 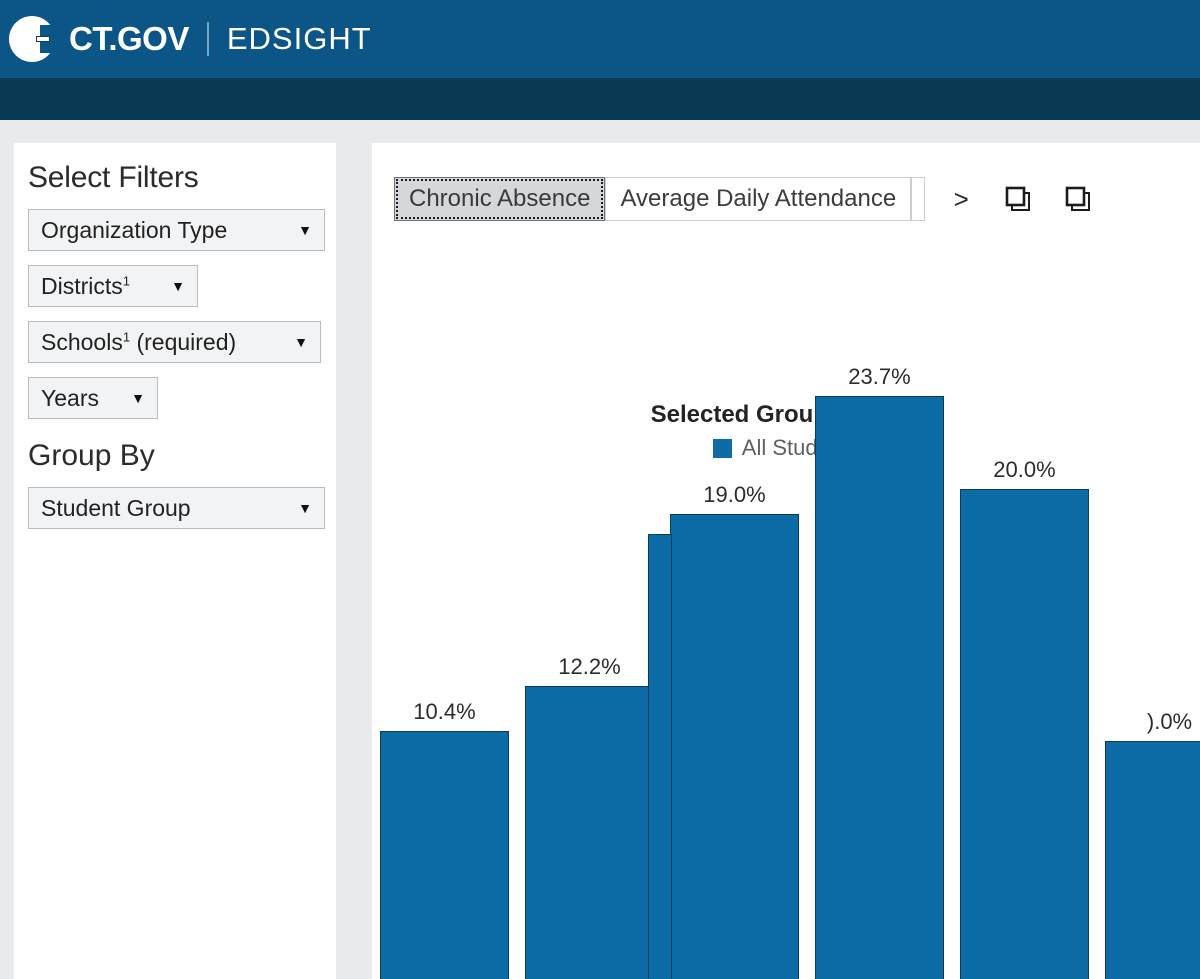 What do you see at coordinates (1169, 721) in the screenshot?
I see `chart-bar-label: ).0%` at bounding box center [1169, 721].